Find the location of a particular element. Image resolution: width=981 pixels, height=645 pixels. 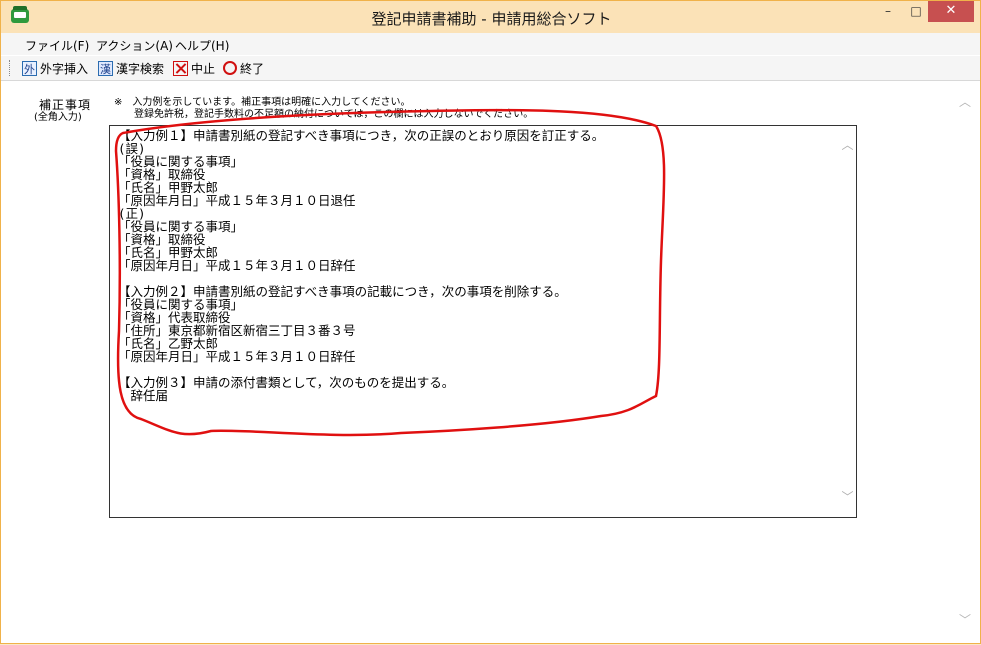

cancel-label: 中止 is located at coordinates (203, 68).